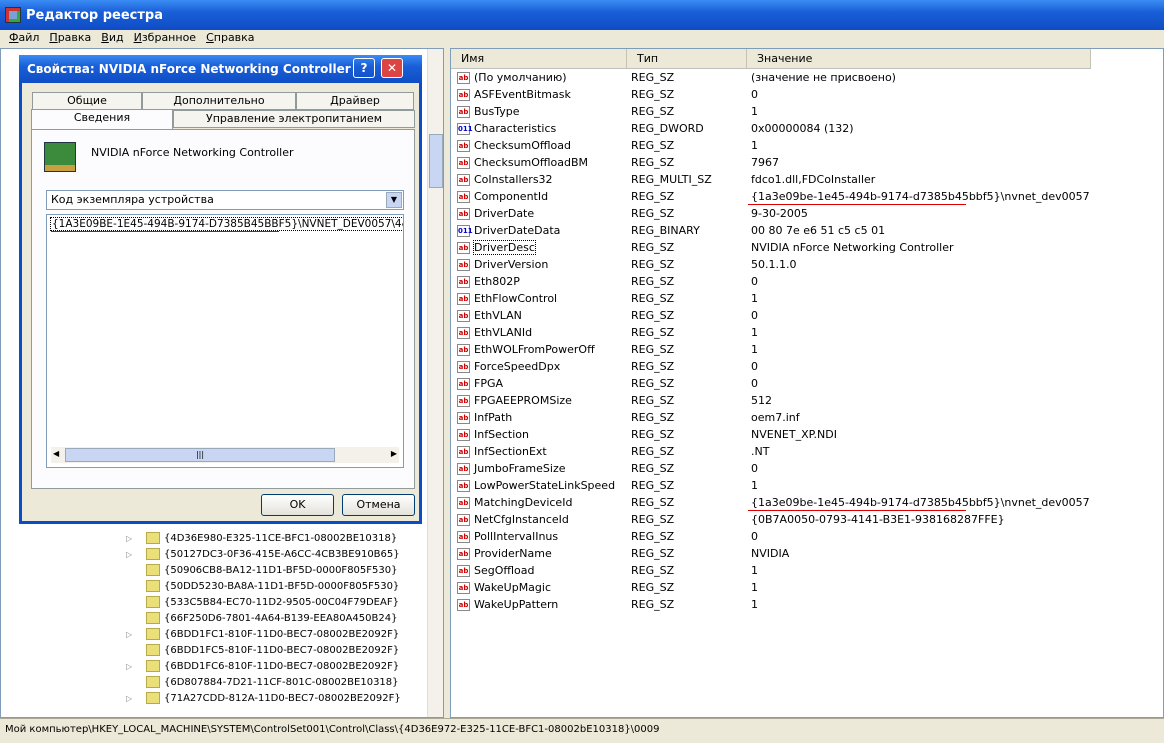  I want to click on cancel-button: Отмена, so click(378, 505).